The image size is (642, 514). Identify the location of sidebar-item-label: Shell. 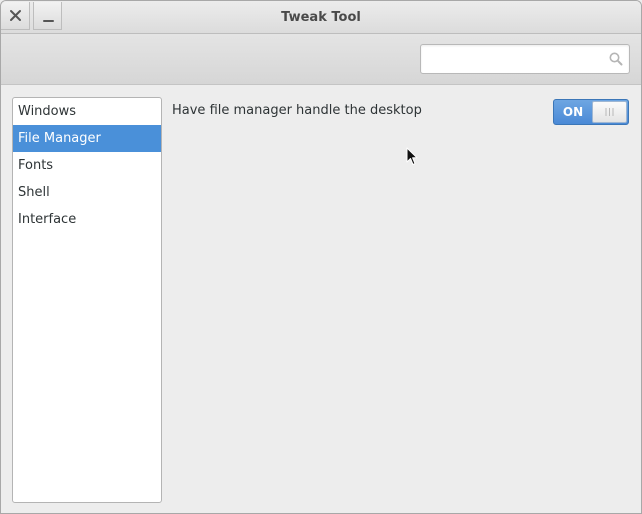
(34, 192).